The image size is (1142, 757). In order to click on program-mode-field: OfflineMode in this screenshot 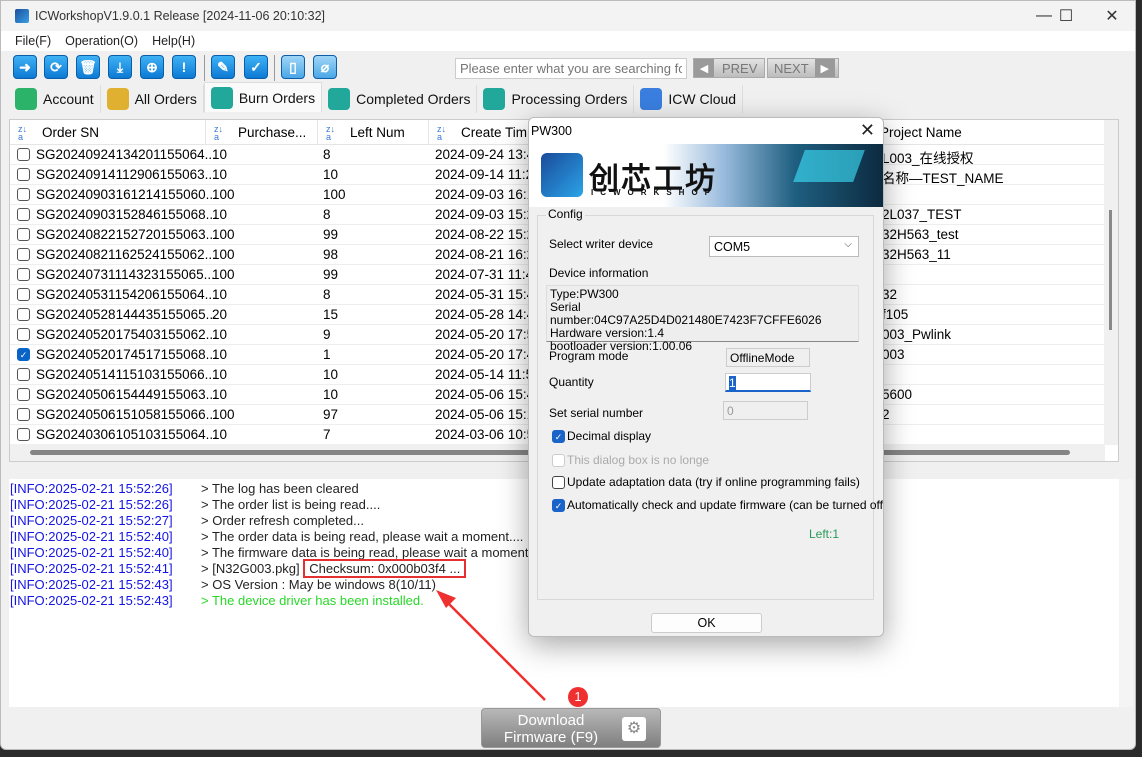, I will do `click(768, 357)`.